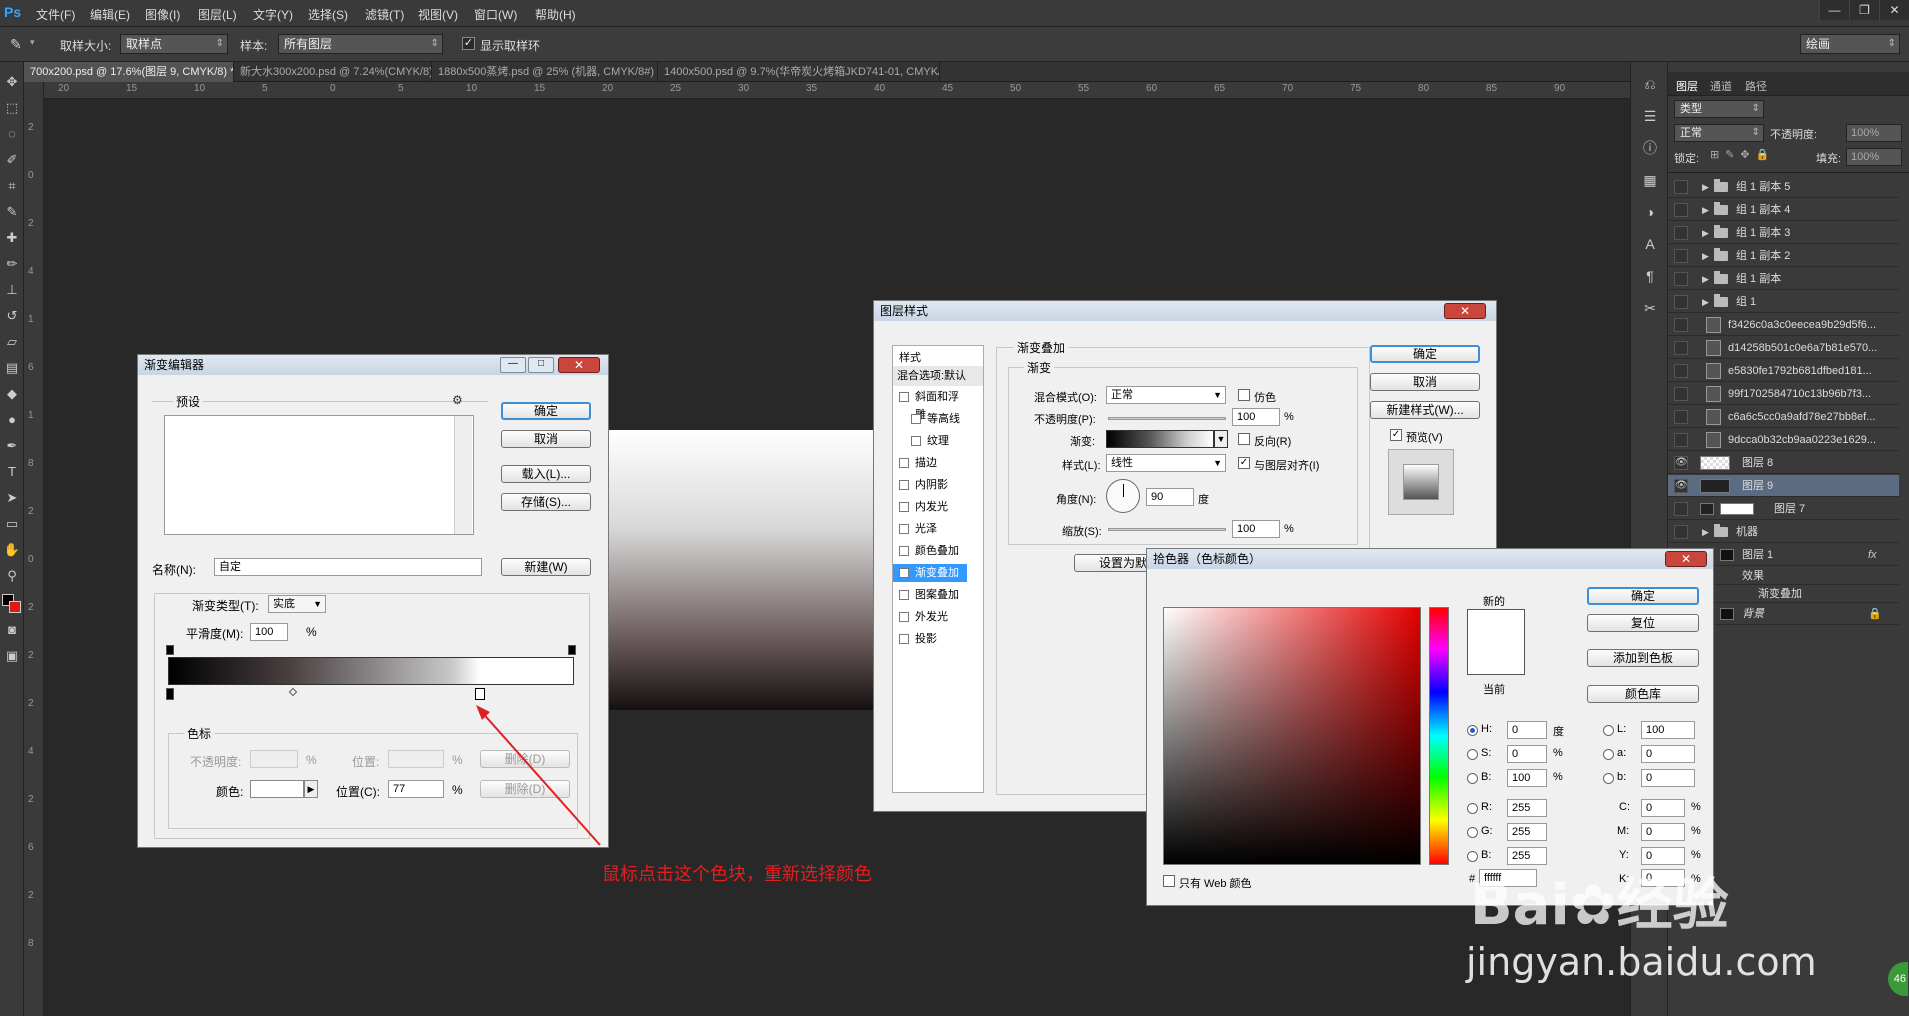 Image resolution: width=1909 pixels, height=1016 pixels. Describe the element at coordinates (217, 14) in the screenshot. I see `menu-layer: 图层(L)` at that location.